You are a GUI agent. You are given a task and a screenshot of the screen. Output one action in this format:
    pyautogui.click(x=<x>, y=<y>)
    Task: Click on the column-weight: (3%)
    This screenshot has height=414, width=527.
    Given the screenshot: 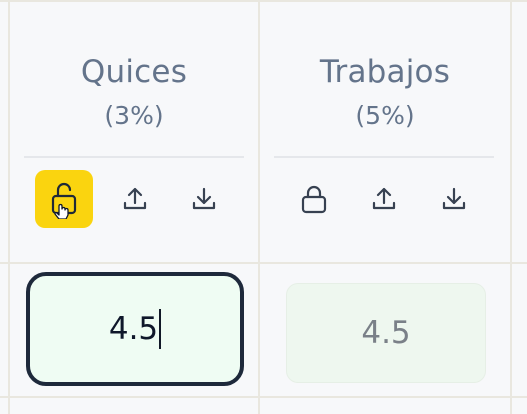 What is the action you would take?
    pyautogui.click(x=134, y=115)
    